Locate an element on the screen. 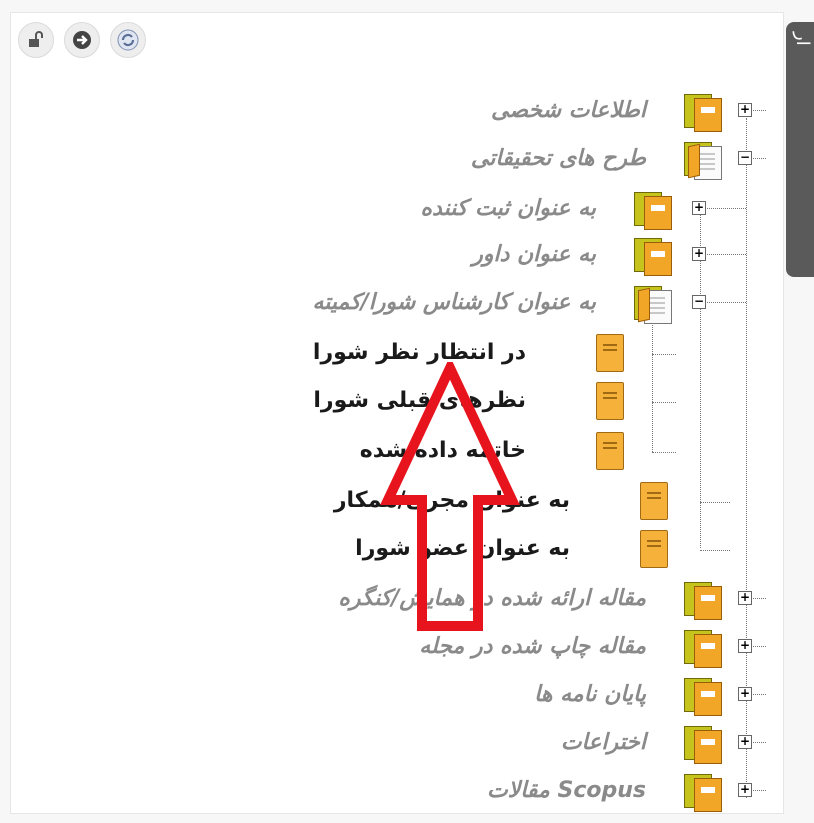 This screenshot has width=814, height=823. tree-node: + اطلاعات شخصی is located at coordinates (390, 112).